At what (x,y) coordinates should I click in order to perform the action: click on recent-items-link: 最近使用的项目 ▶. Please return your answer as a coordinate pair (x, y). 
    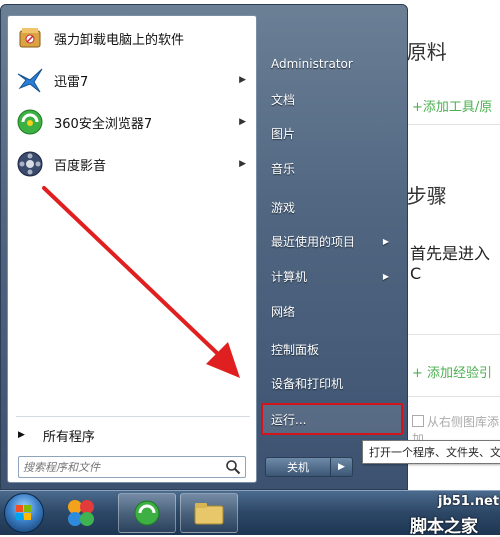
    Looking at the image, I should click on (334, 241).